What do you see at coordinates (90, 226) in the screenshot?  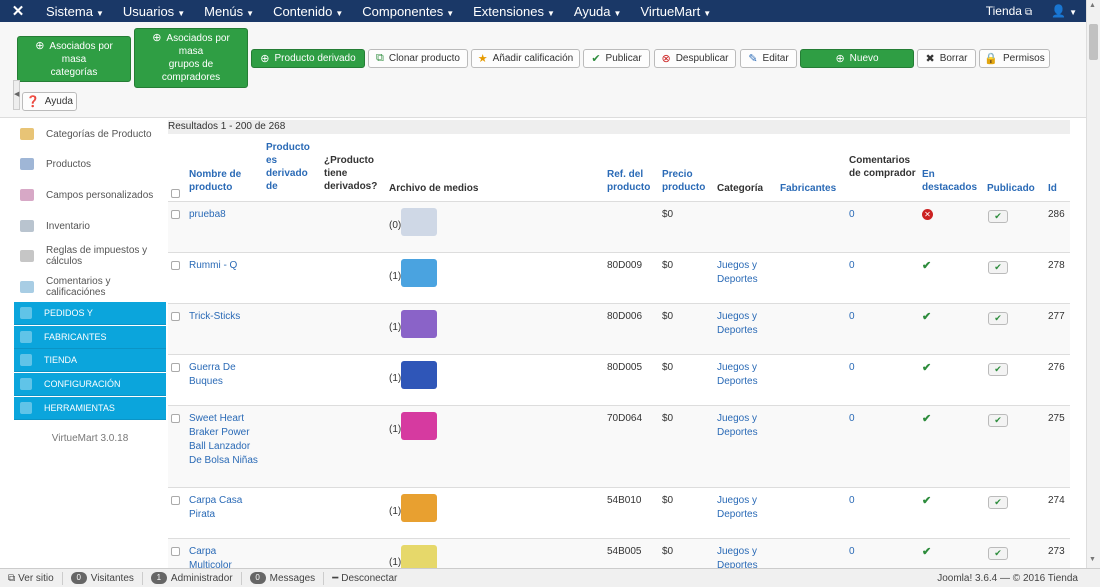 I see `sidebar-item-inventory: Inventario` at bounding box center [90, 226].